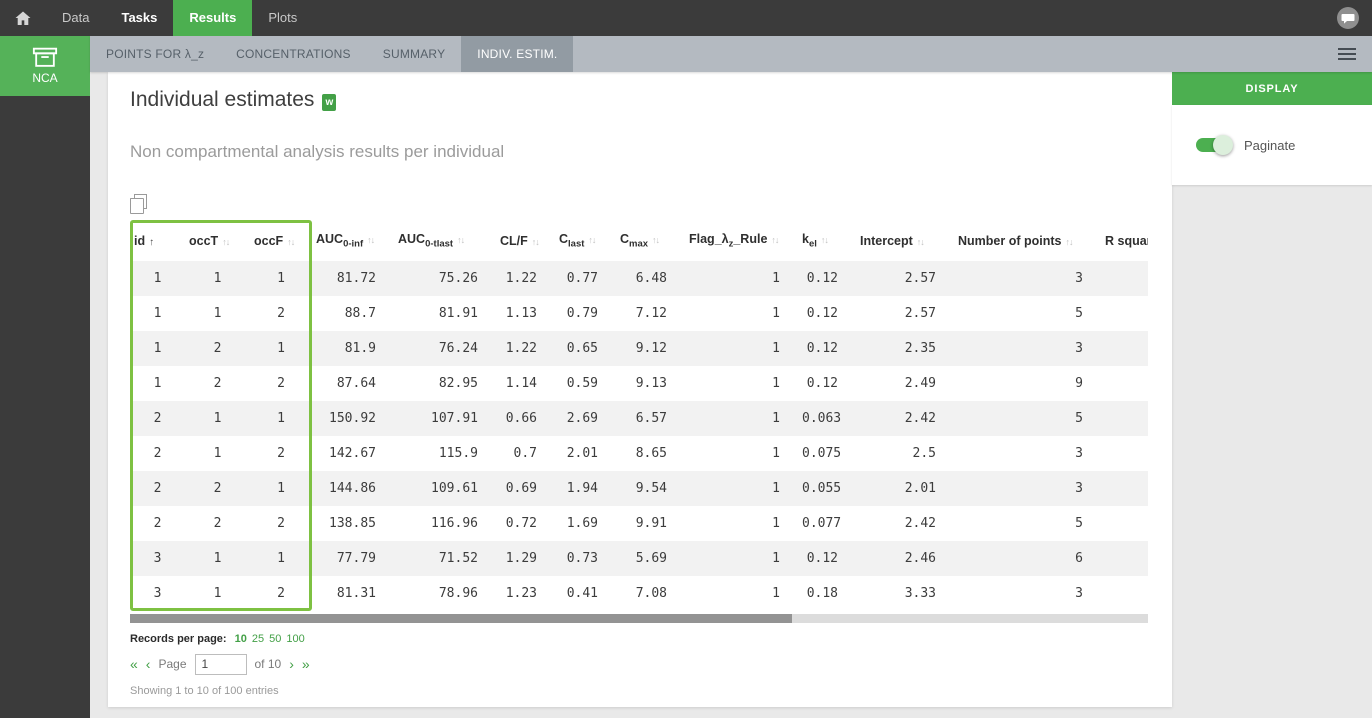 This screenshot has height=718, width=1372. Describe the element at coordinates (329, 102) in the screenshot. I see `word-export-icon: w` at that location.